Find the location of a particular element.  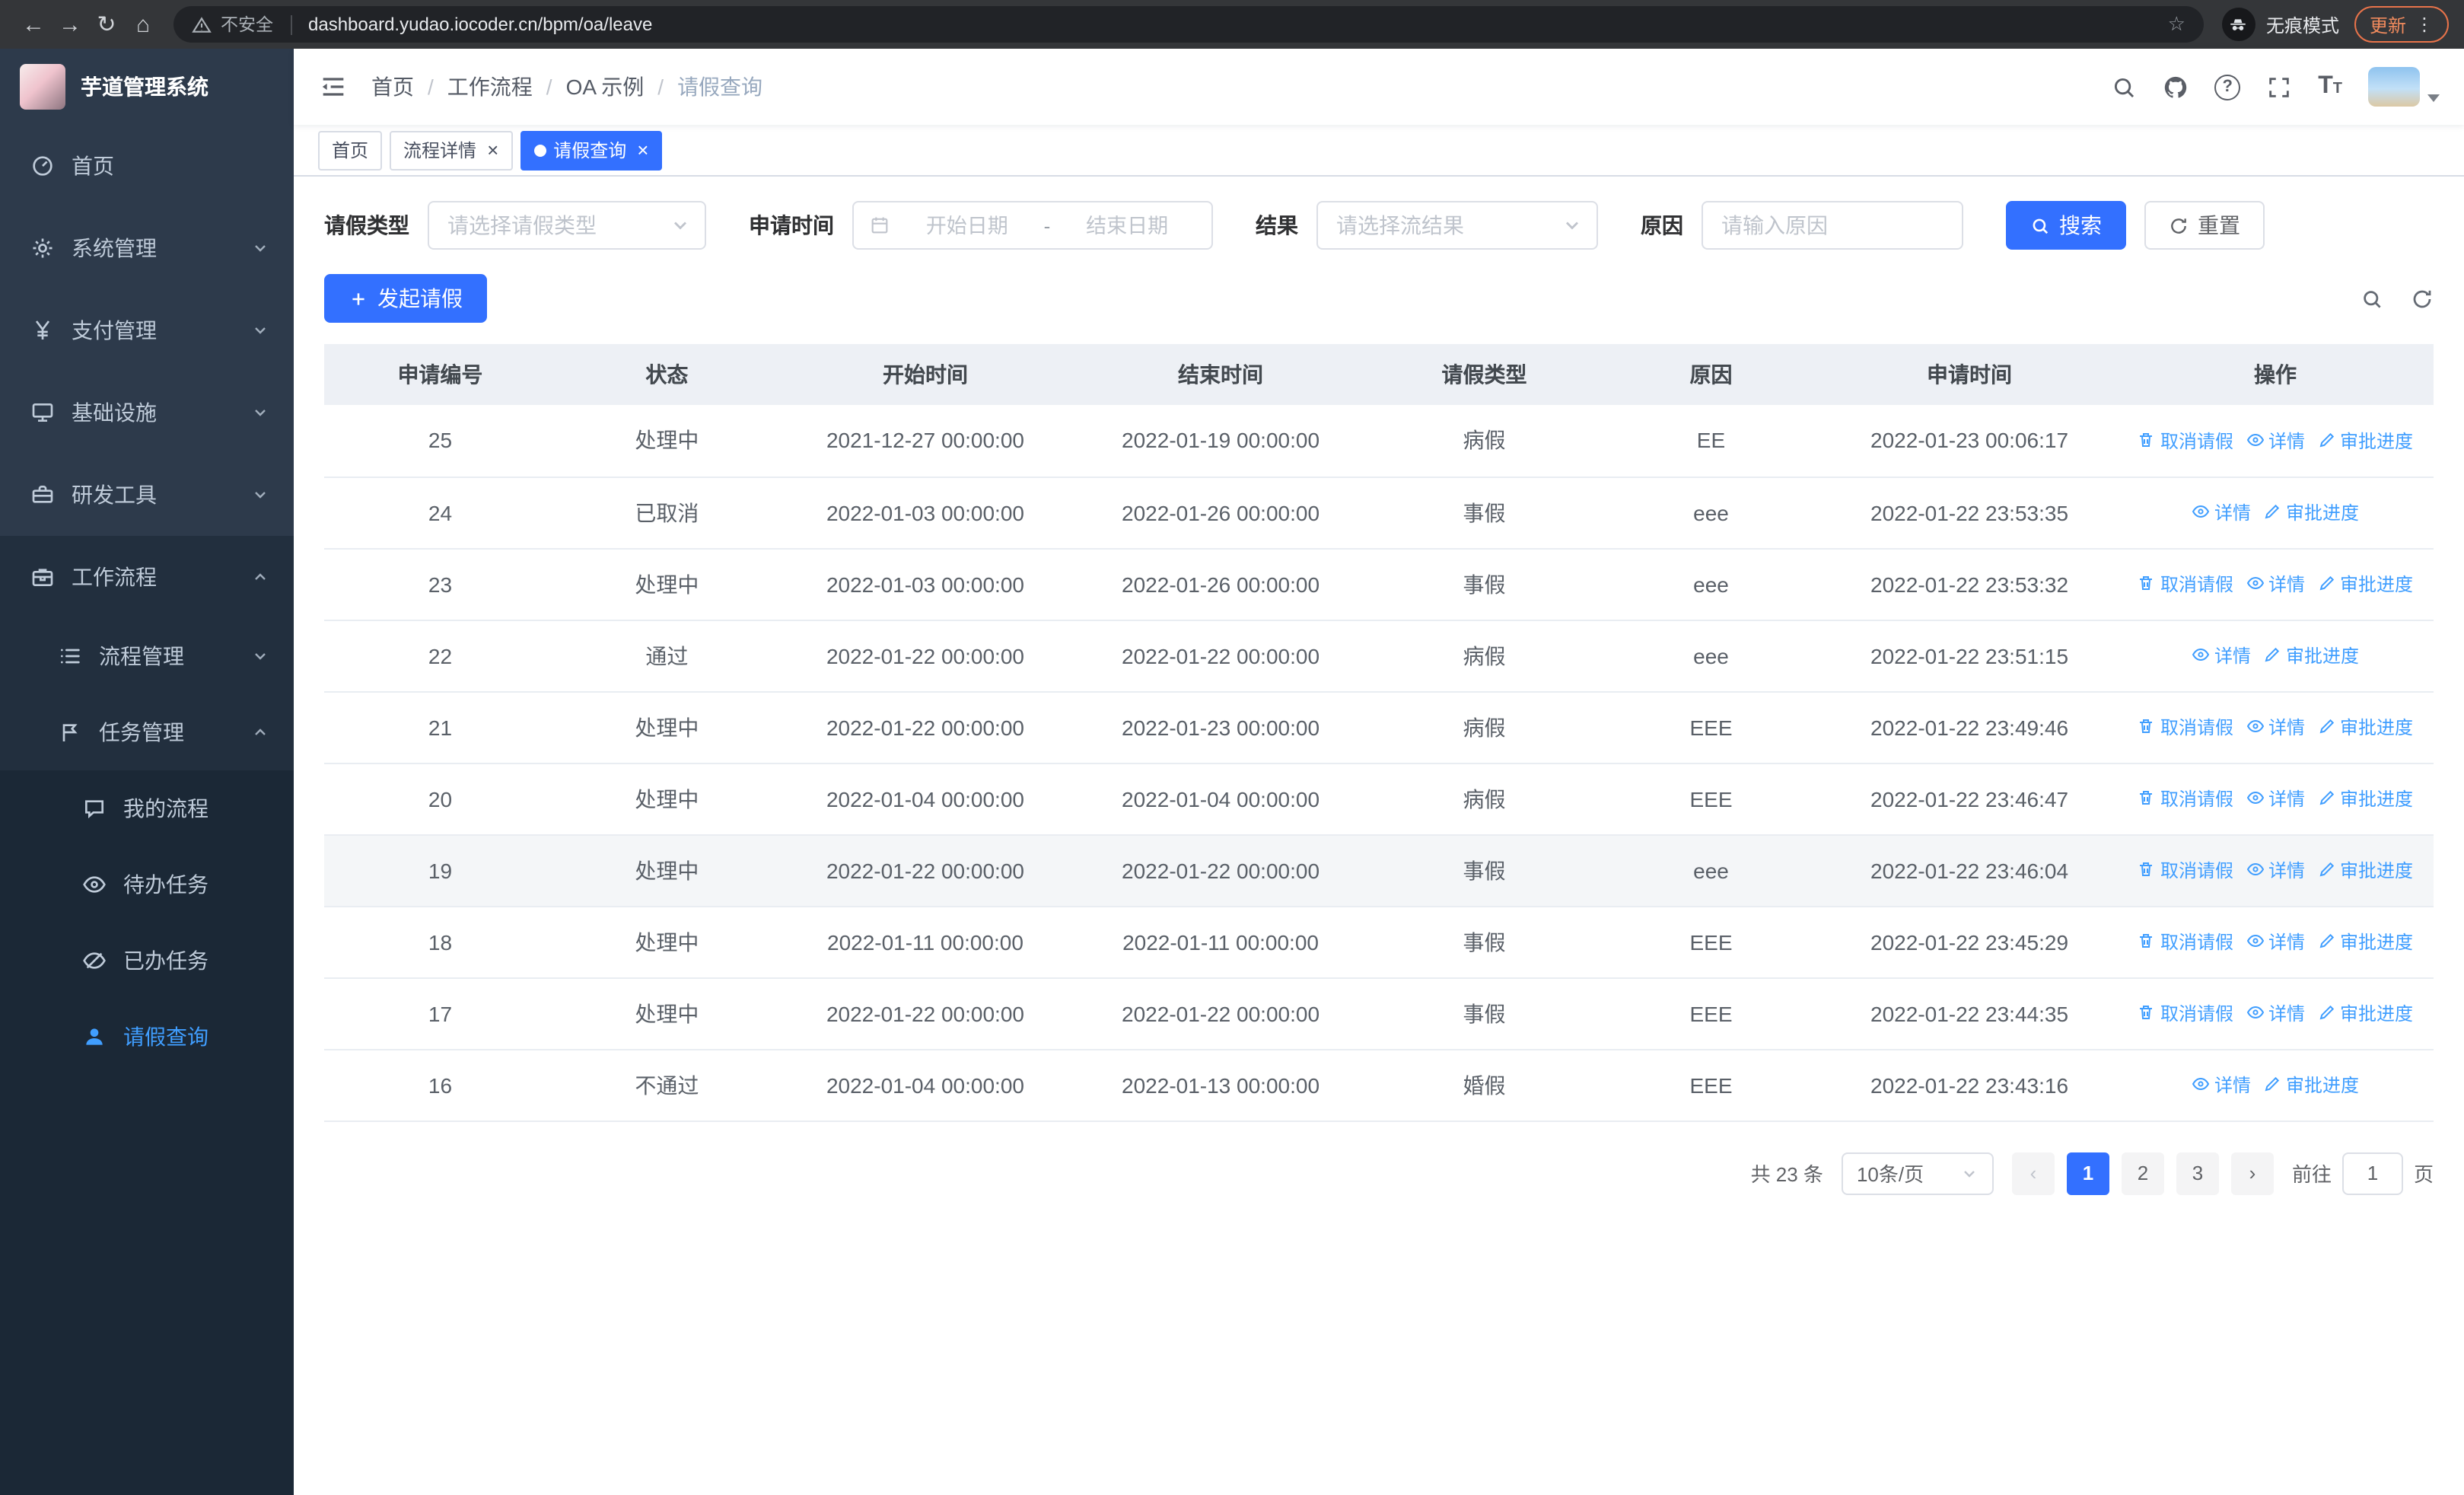

breadcrumb-item: 首页 is located at coordinates (392, 87).